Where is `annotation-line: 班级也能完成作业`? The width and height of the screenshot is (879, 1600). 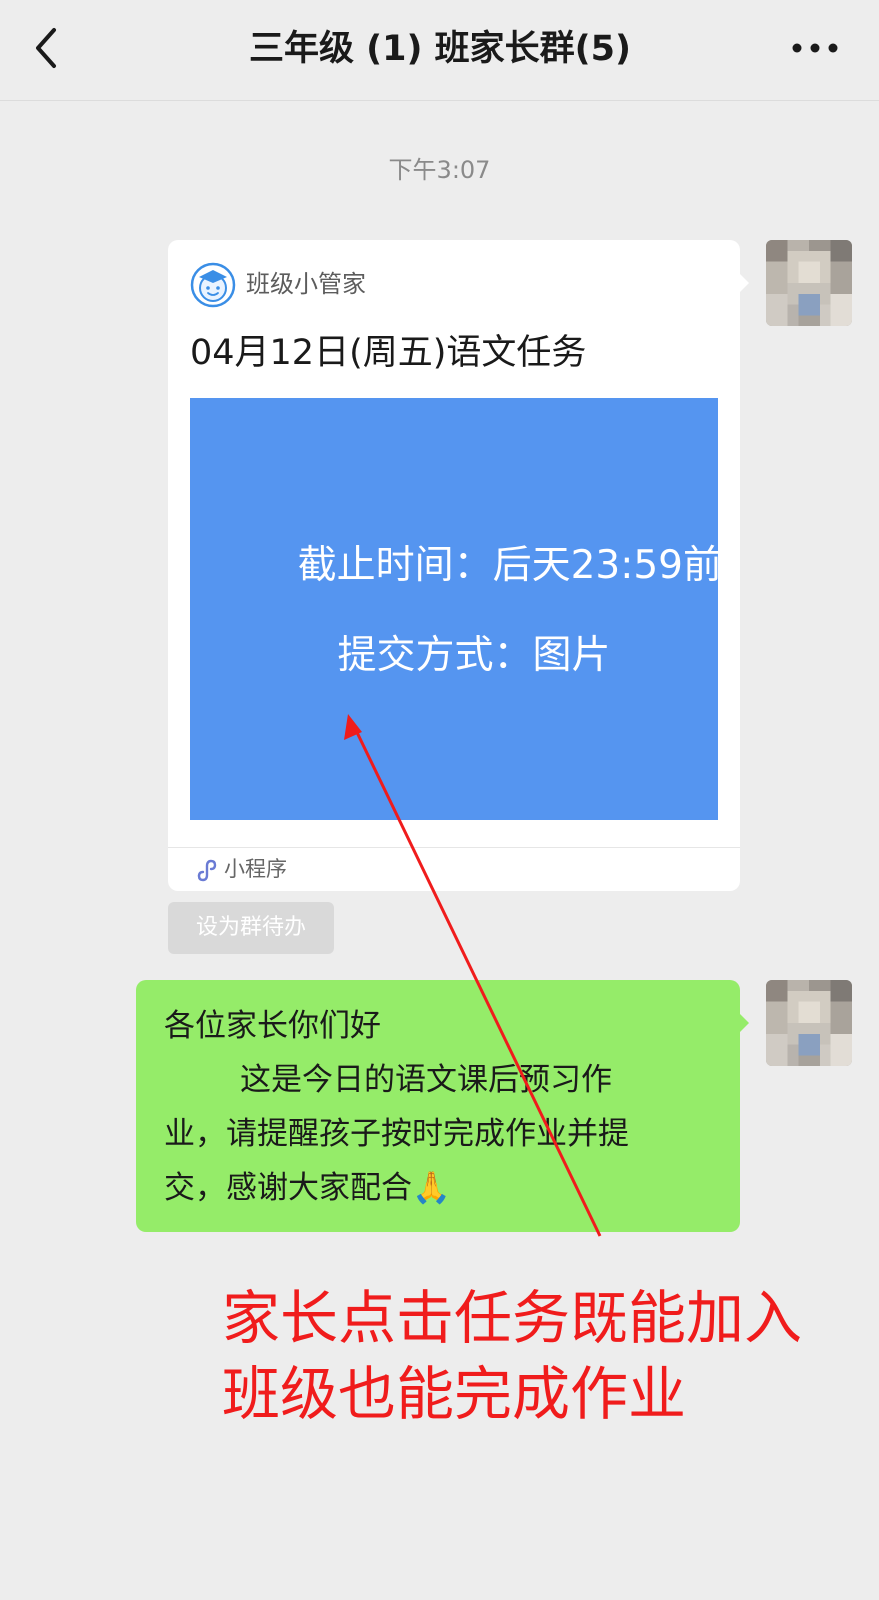 annotation-line: 班级也能完成作业 is located at coordinates (454, 1394).